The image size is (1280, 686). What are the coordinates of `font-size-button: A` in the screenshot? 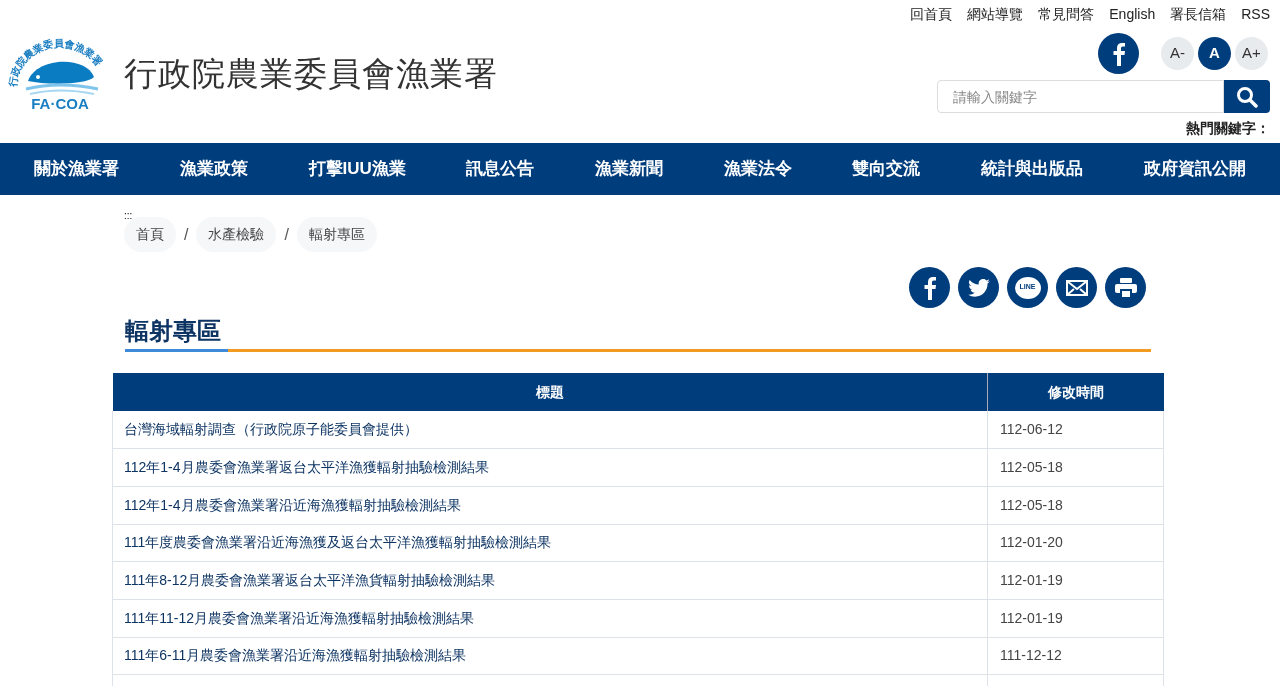 It's located at (1214, 53).